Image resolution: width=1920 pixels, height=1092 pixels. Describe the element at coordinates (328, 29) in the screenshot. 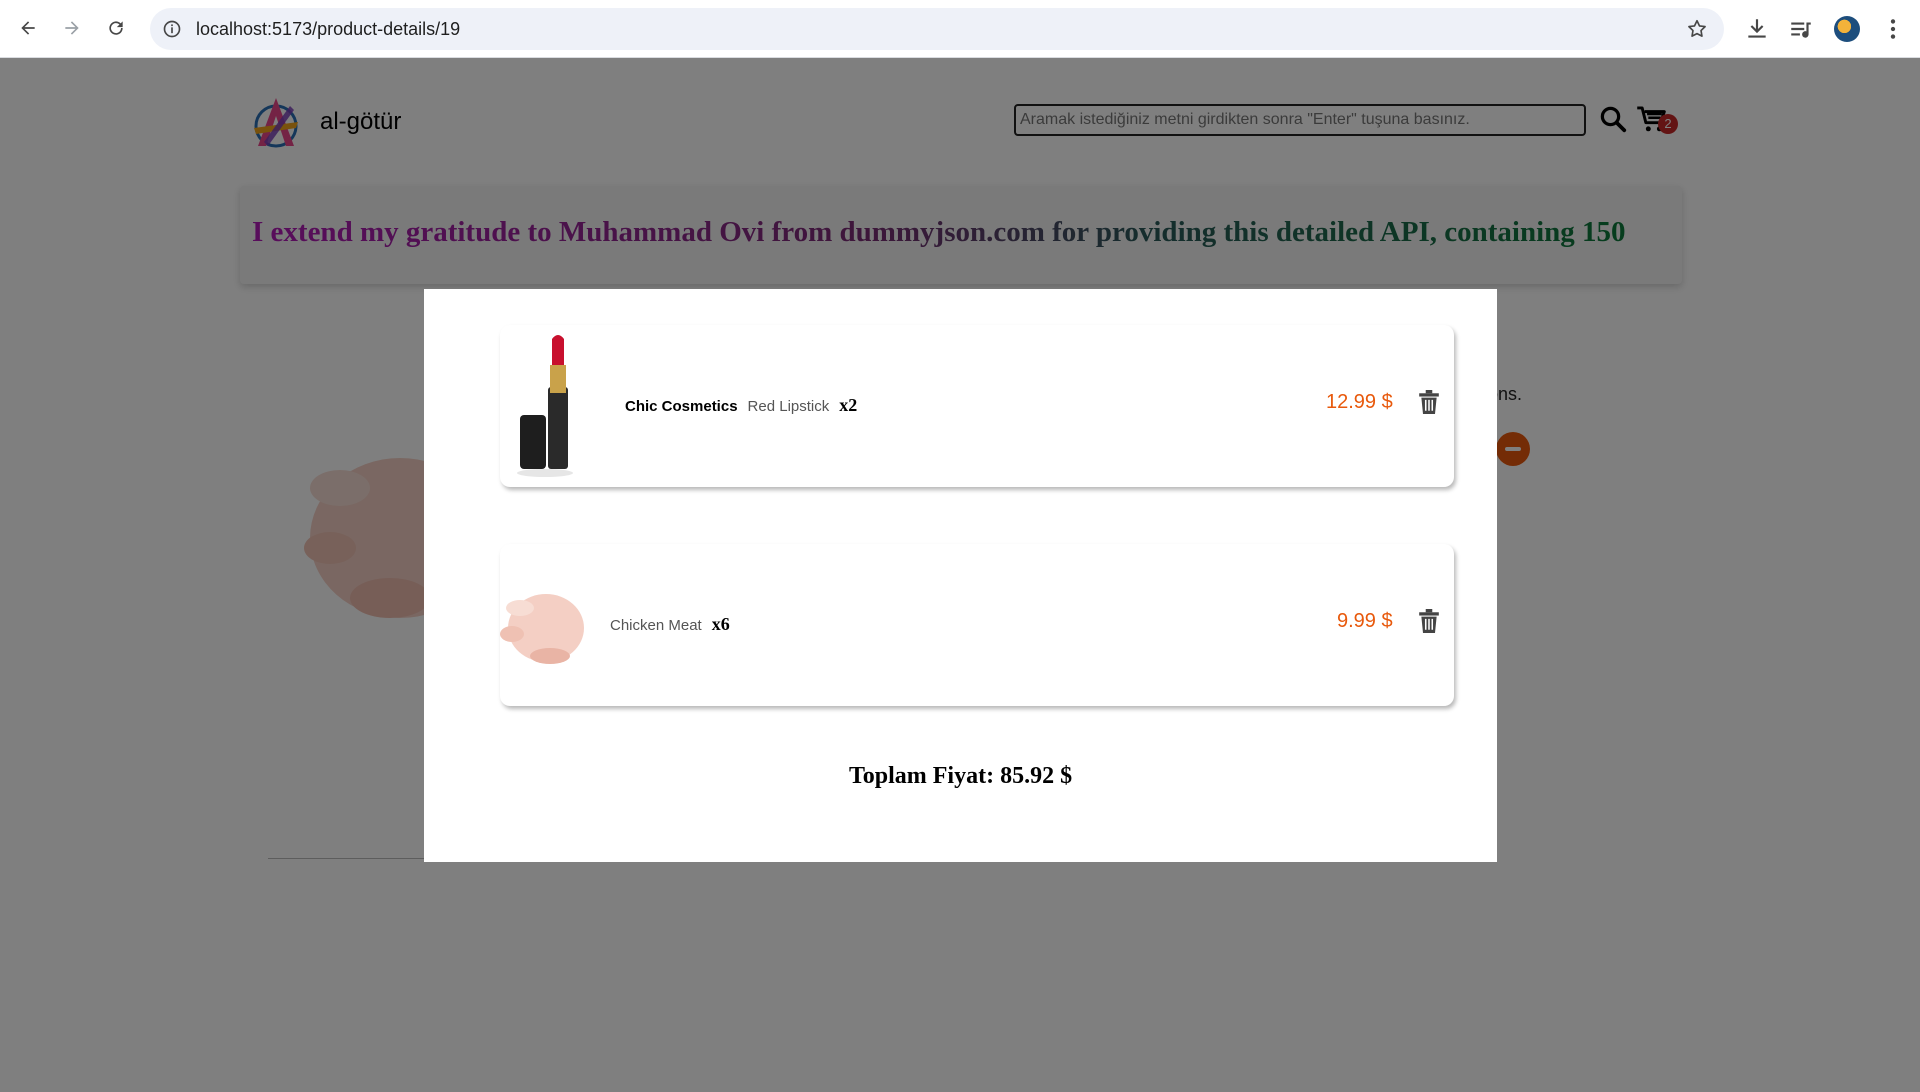

I see `url-text: localhost:5173/product-details/19` at that location.